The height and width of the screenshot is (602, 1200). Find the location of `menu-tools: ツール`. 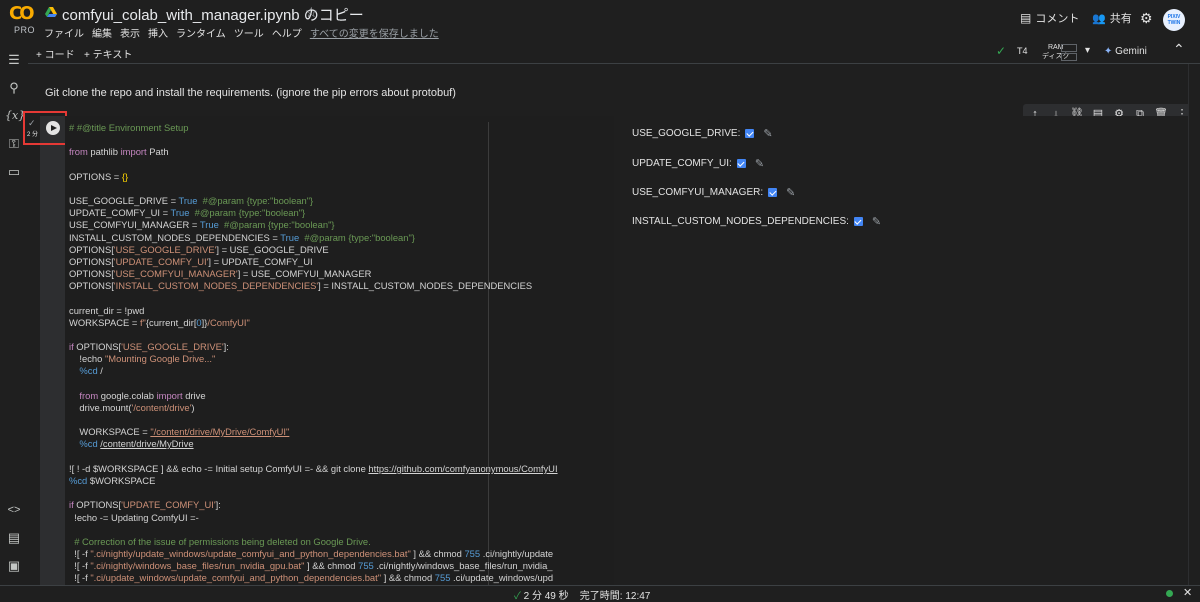

menu-tools: ツール is located at coordinates (249, 32).